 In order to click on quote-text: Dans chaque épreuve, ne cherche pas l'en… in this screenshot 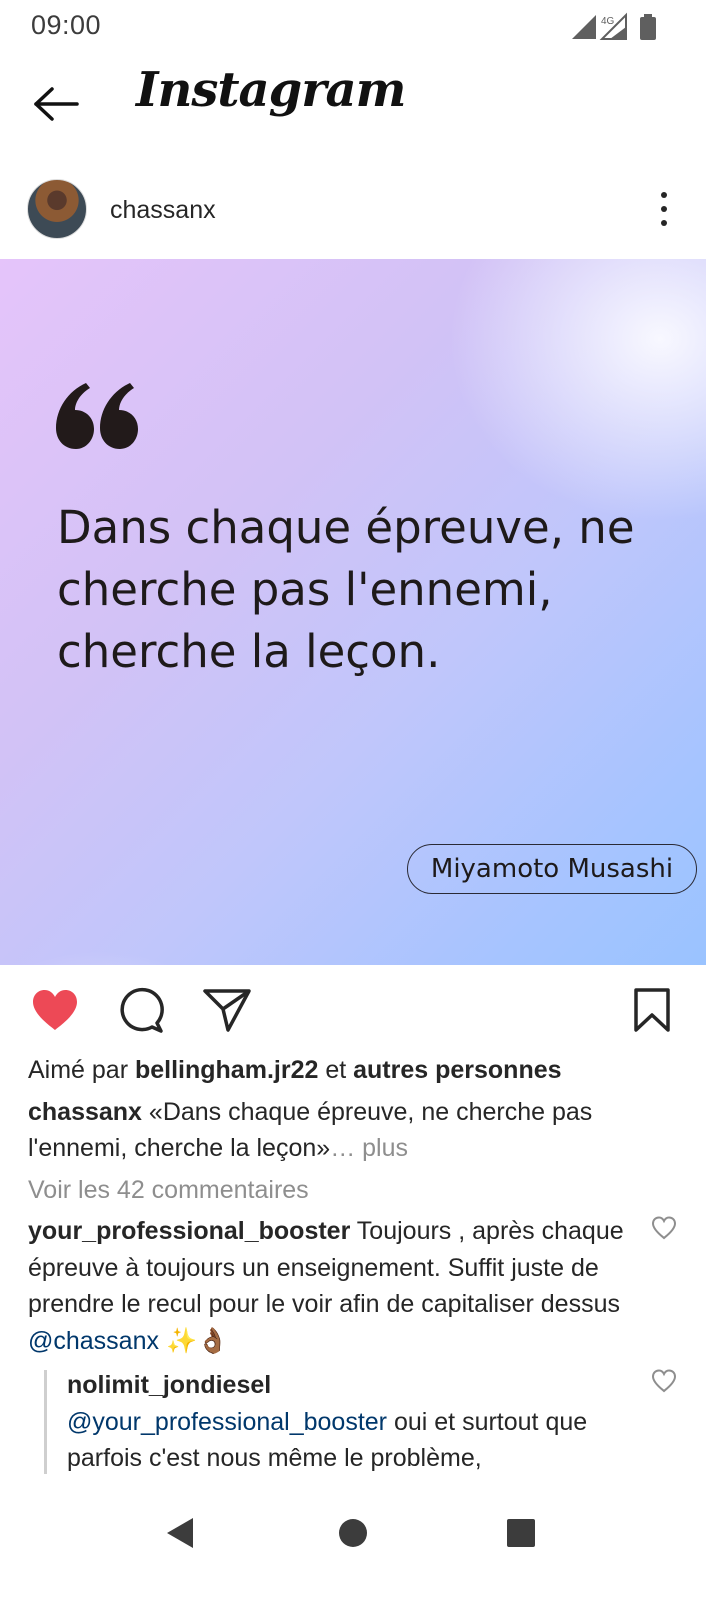, I will do `click(346, 589)`.